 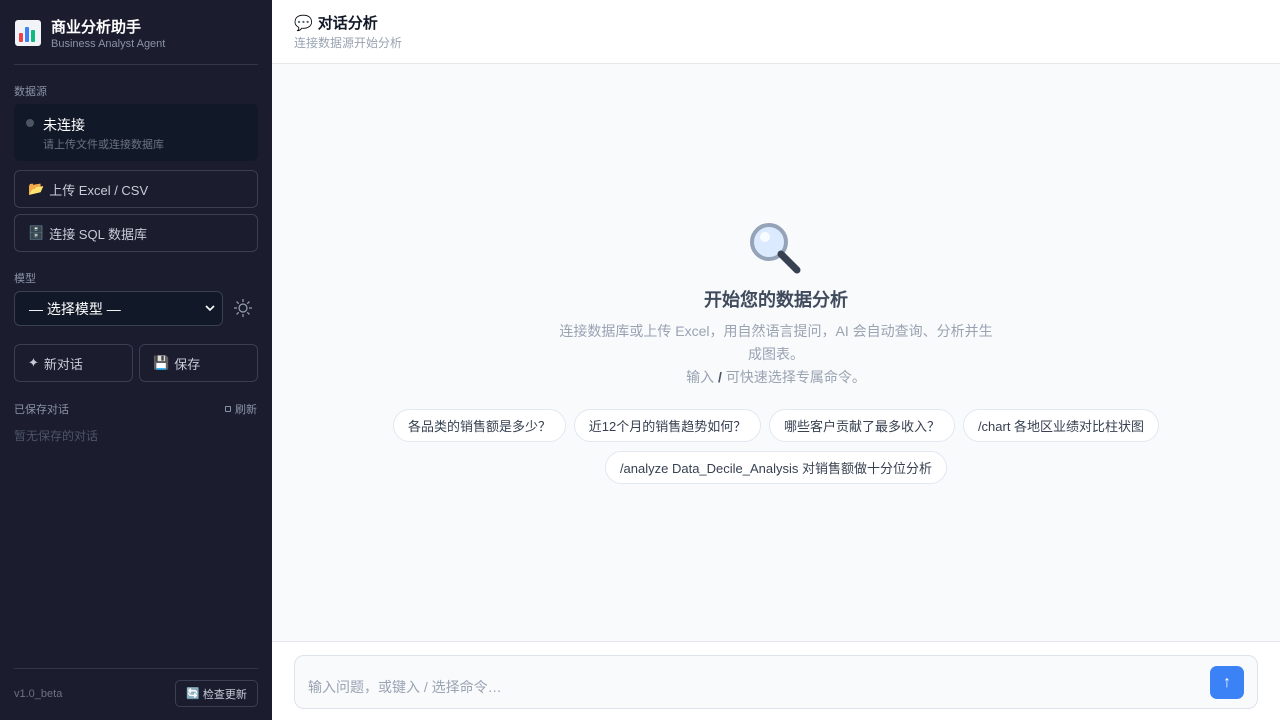 What do you see at coordinates (795, 377) in the screenshot?
I see `hint-suffix: 可快速选择专属命令。` at bounding box center [795, 377].